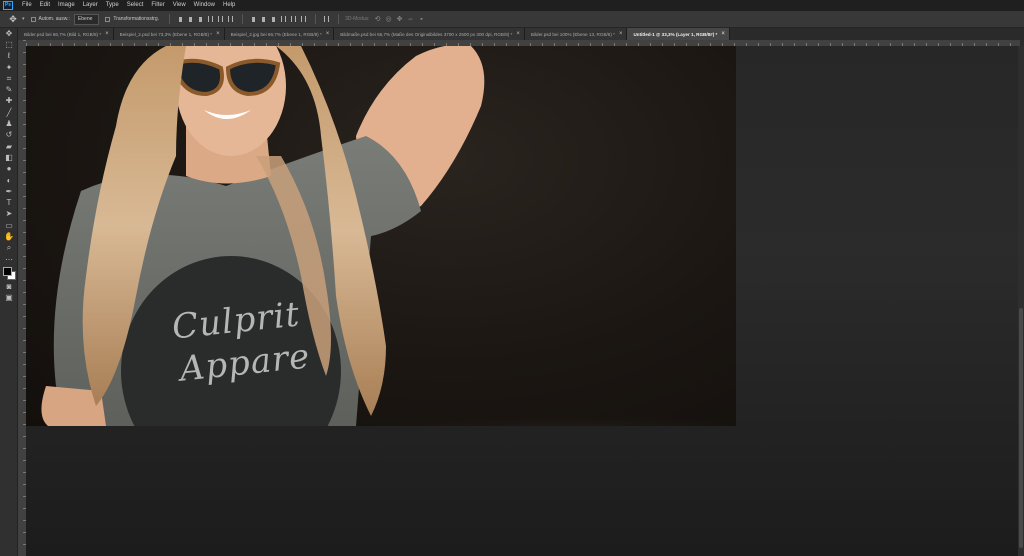  Describe the element at coordinates (326, 19) in the screenshot. I see `auto-align-icon` at that location.